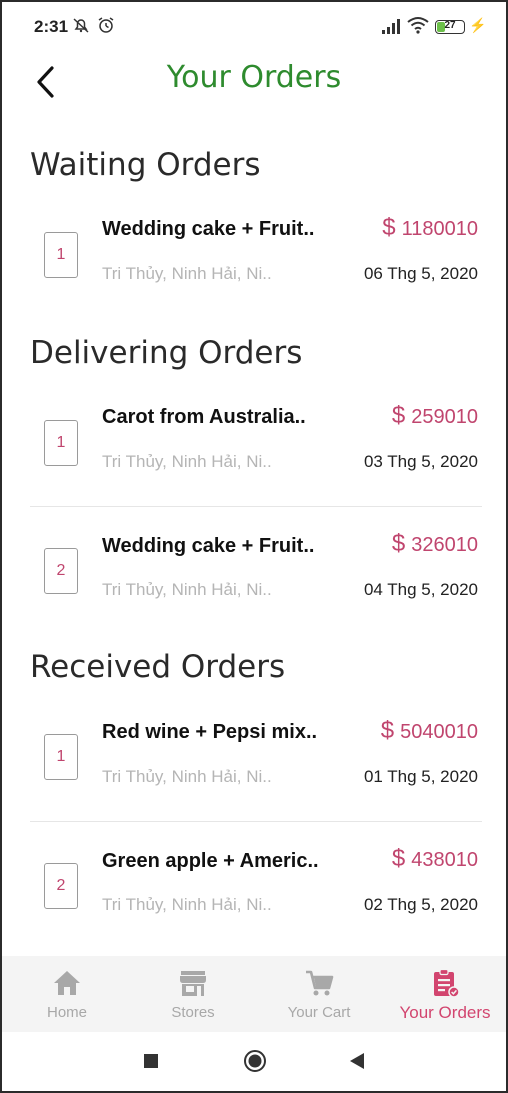  What do you see at coordinates (478, 25) in the screenshot?
I see `charging-icon: ⚡` at bounding box center [478, 25].